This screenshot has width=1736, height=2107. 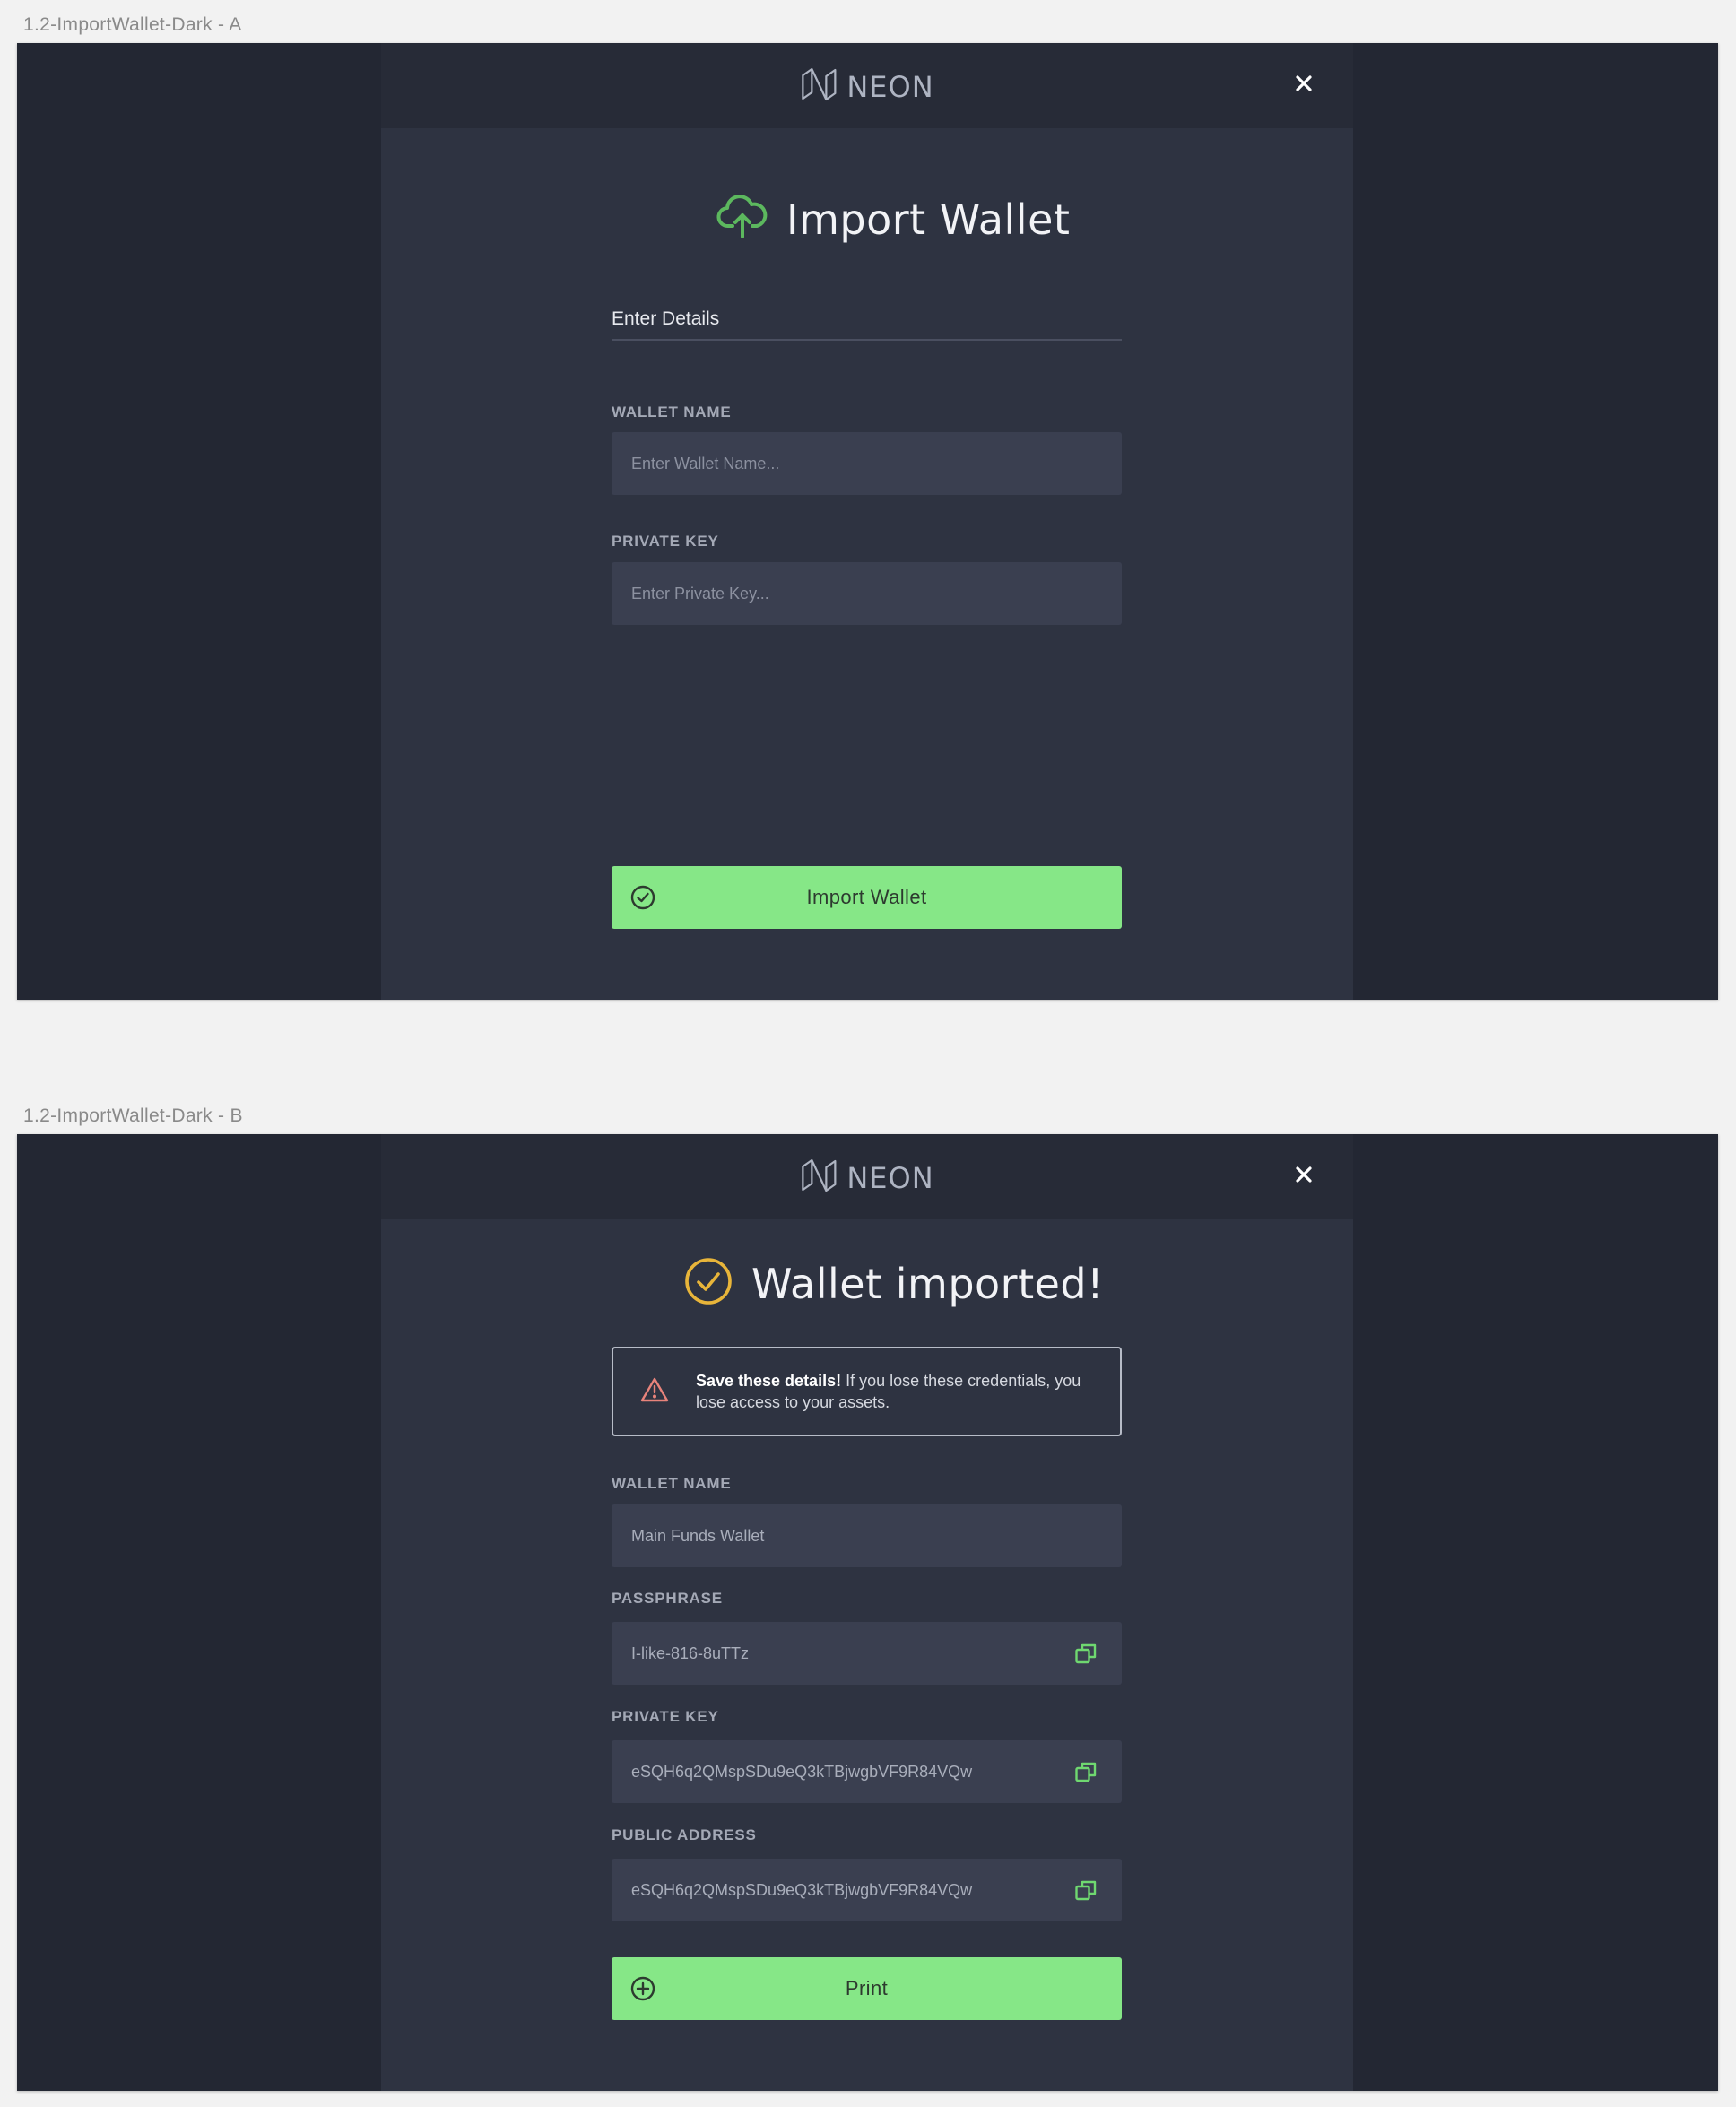 What do you see at coordinates (698, 1535) in the screenshot?
I see `wallet-name-value: Main Funds Wallet` at bounding box center [698, 1535].